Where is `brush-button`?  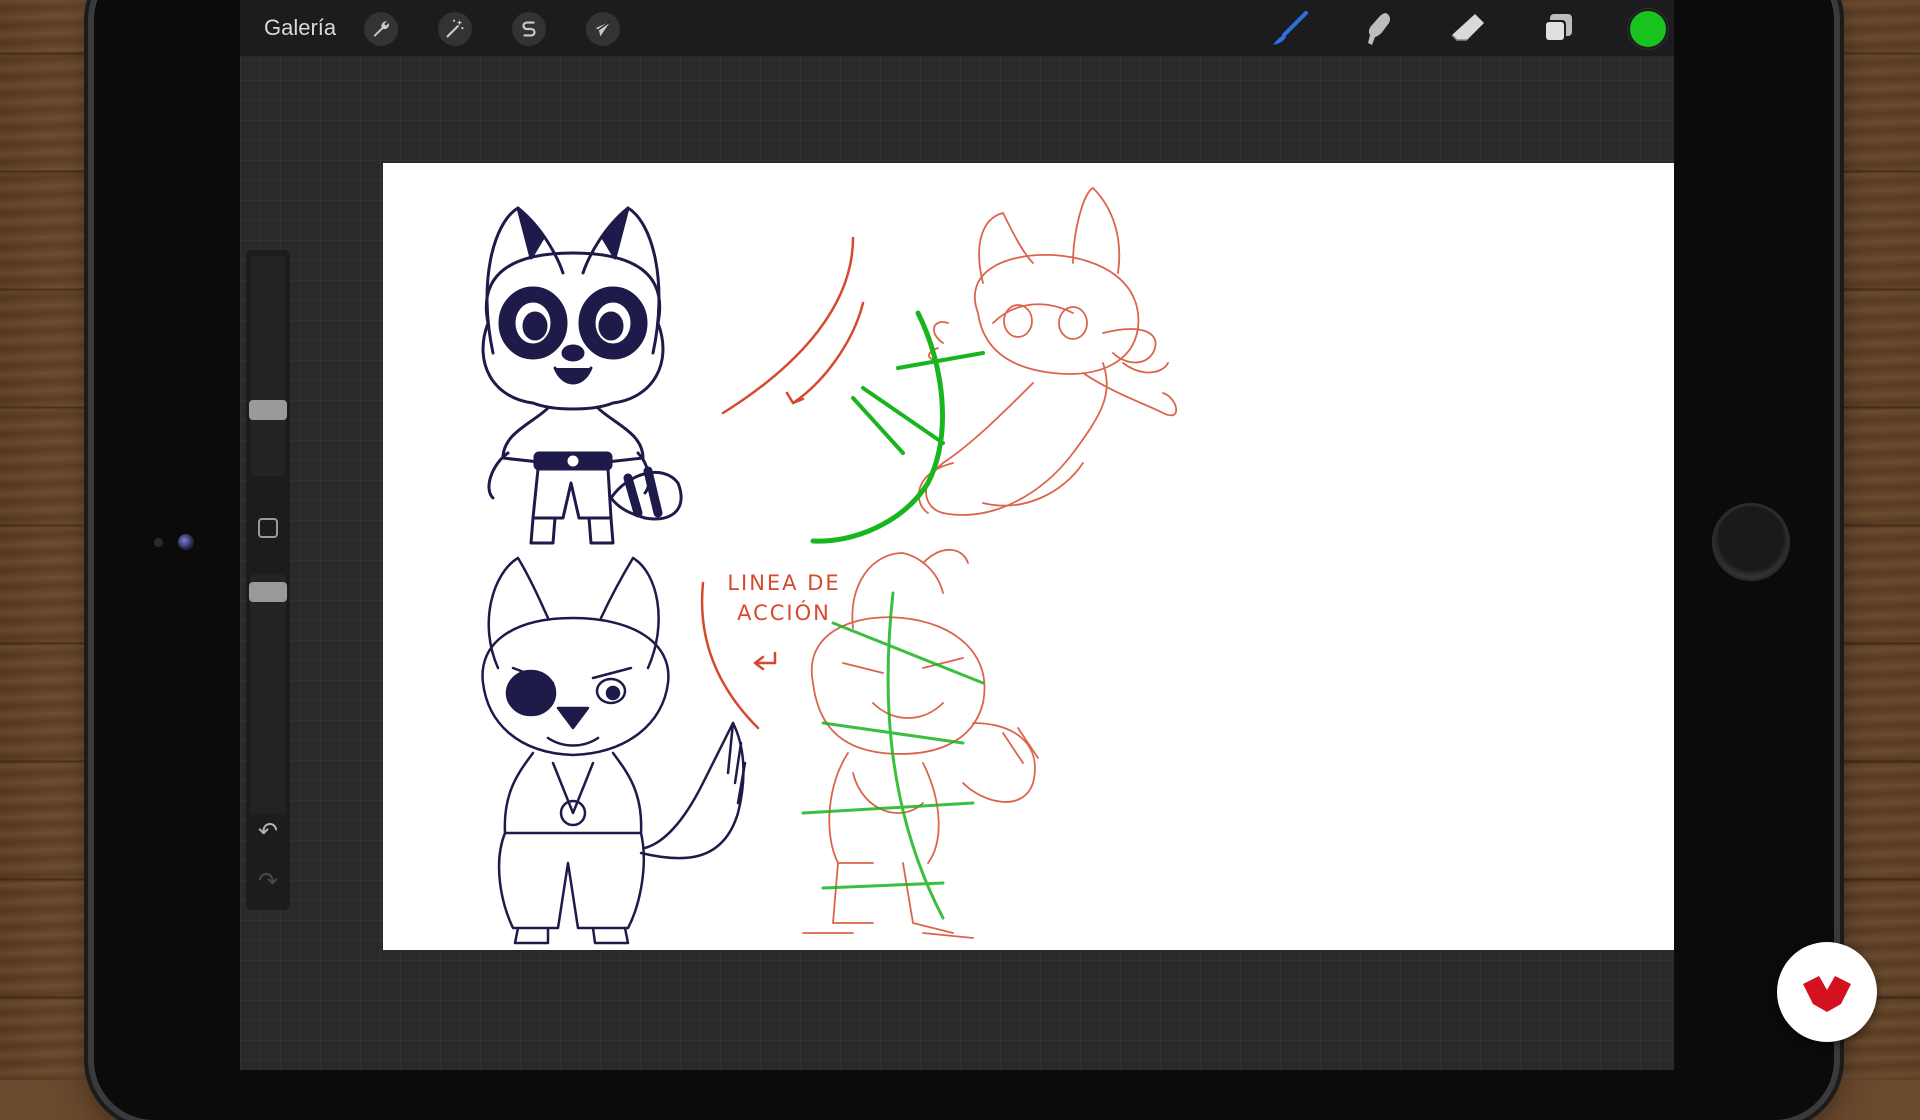 brush-button is located at coordinates (1290, 29).